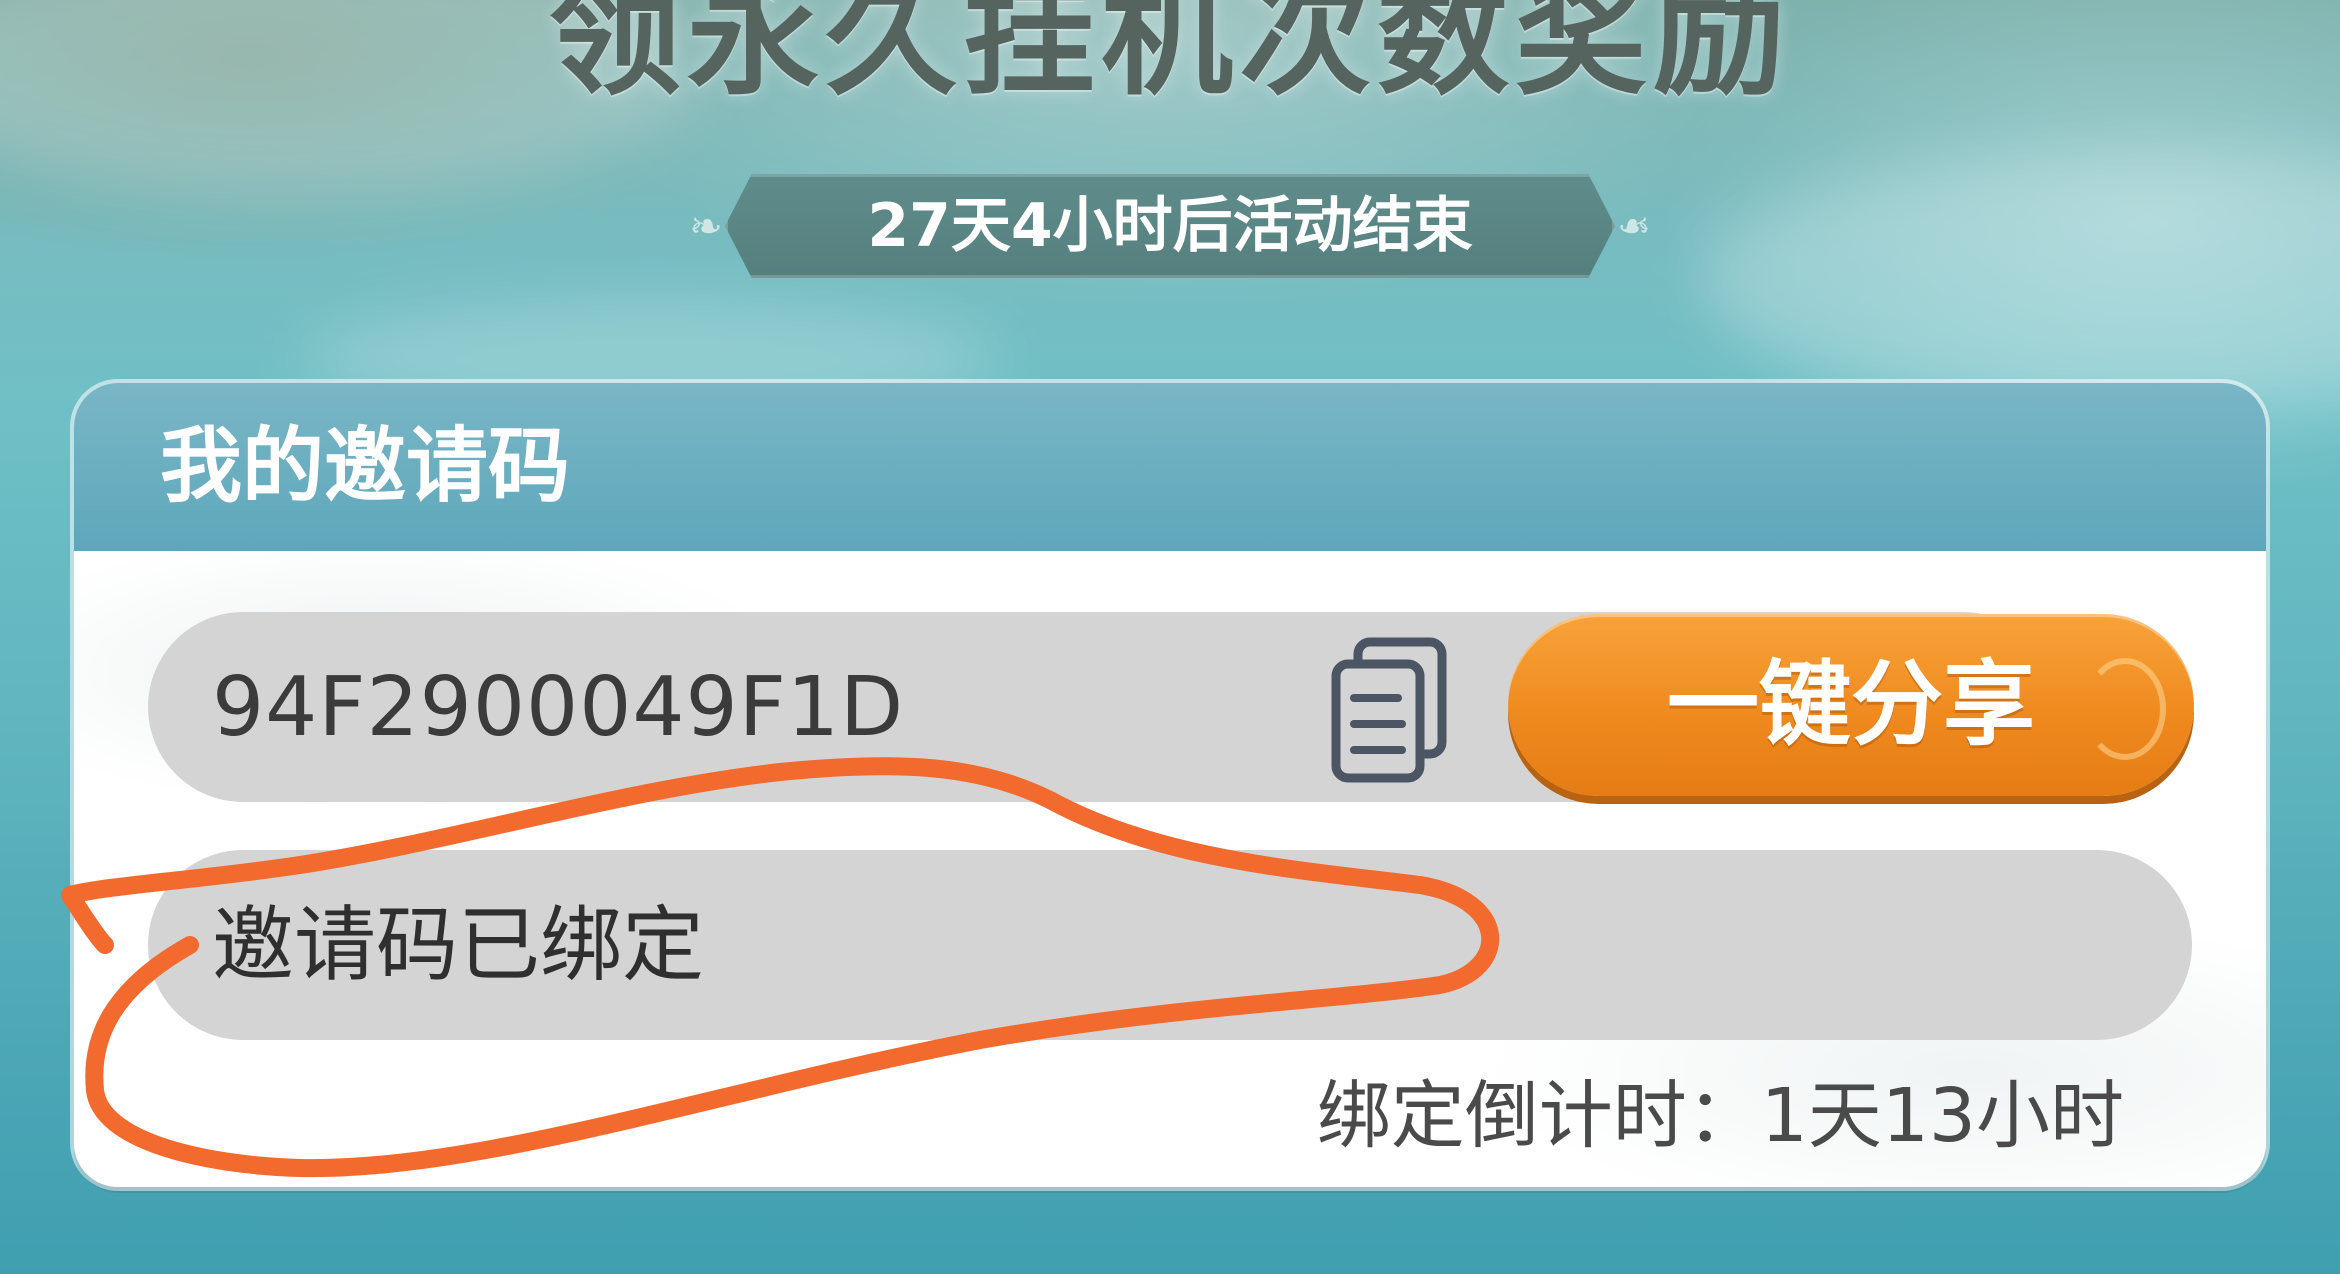 The height and width of the screenshot is (1274, 2340). Describe the element at coordinates (558, 707) in the screenshot. I see `invite-code-value: 94F2900049F1D` at that location.